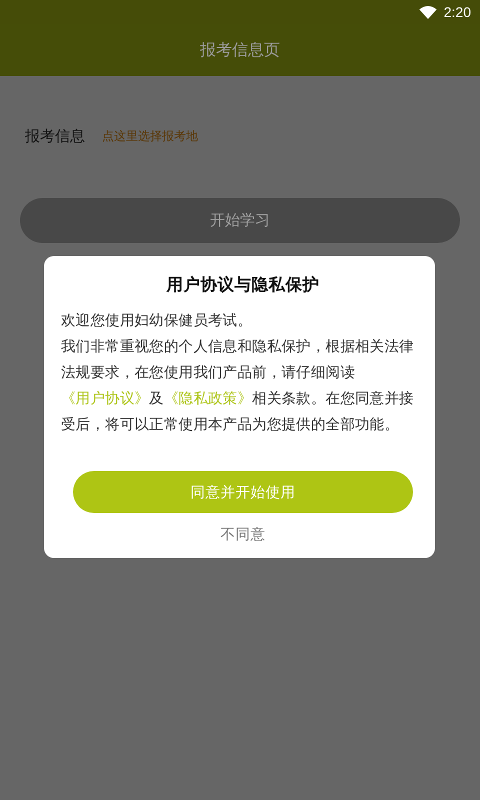  What do you see at coordinates (242, 285) in the screenshot?
I see `dialog-title: 用户协议与隐私保护` at bounding box center [242, 285].